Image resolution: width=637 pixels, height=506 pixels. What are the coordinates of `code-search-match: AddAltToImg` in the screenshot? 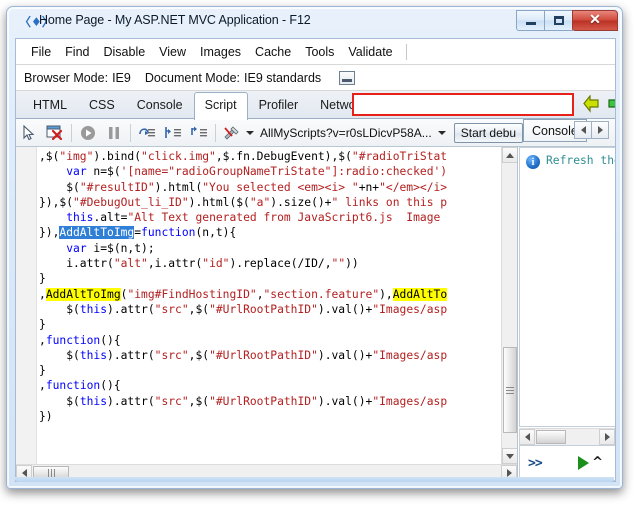 It's located at (83, 294).